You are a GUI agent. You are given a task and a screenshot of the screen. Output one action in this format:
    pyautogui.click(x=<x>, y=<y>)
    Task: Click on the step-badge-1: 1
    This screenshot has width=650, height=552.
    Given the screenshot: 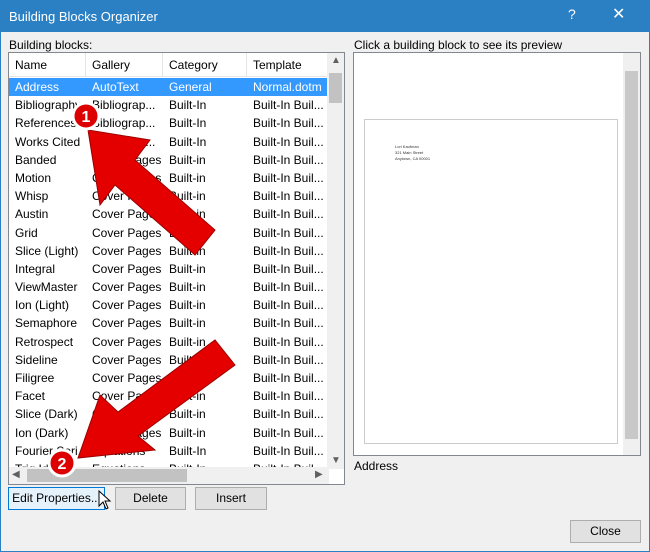 What is the action you would take?
    pyautogui.click(x=86, y=116)
    